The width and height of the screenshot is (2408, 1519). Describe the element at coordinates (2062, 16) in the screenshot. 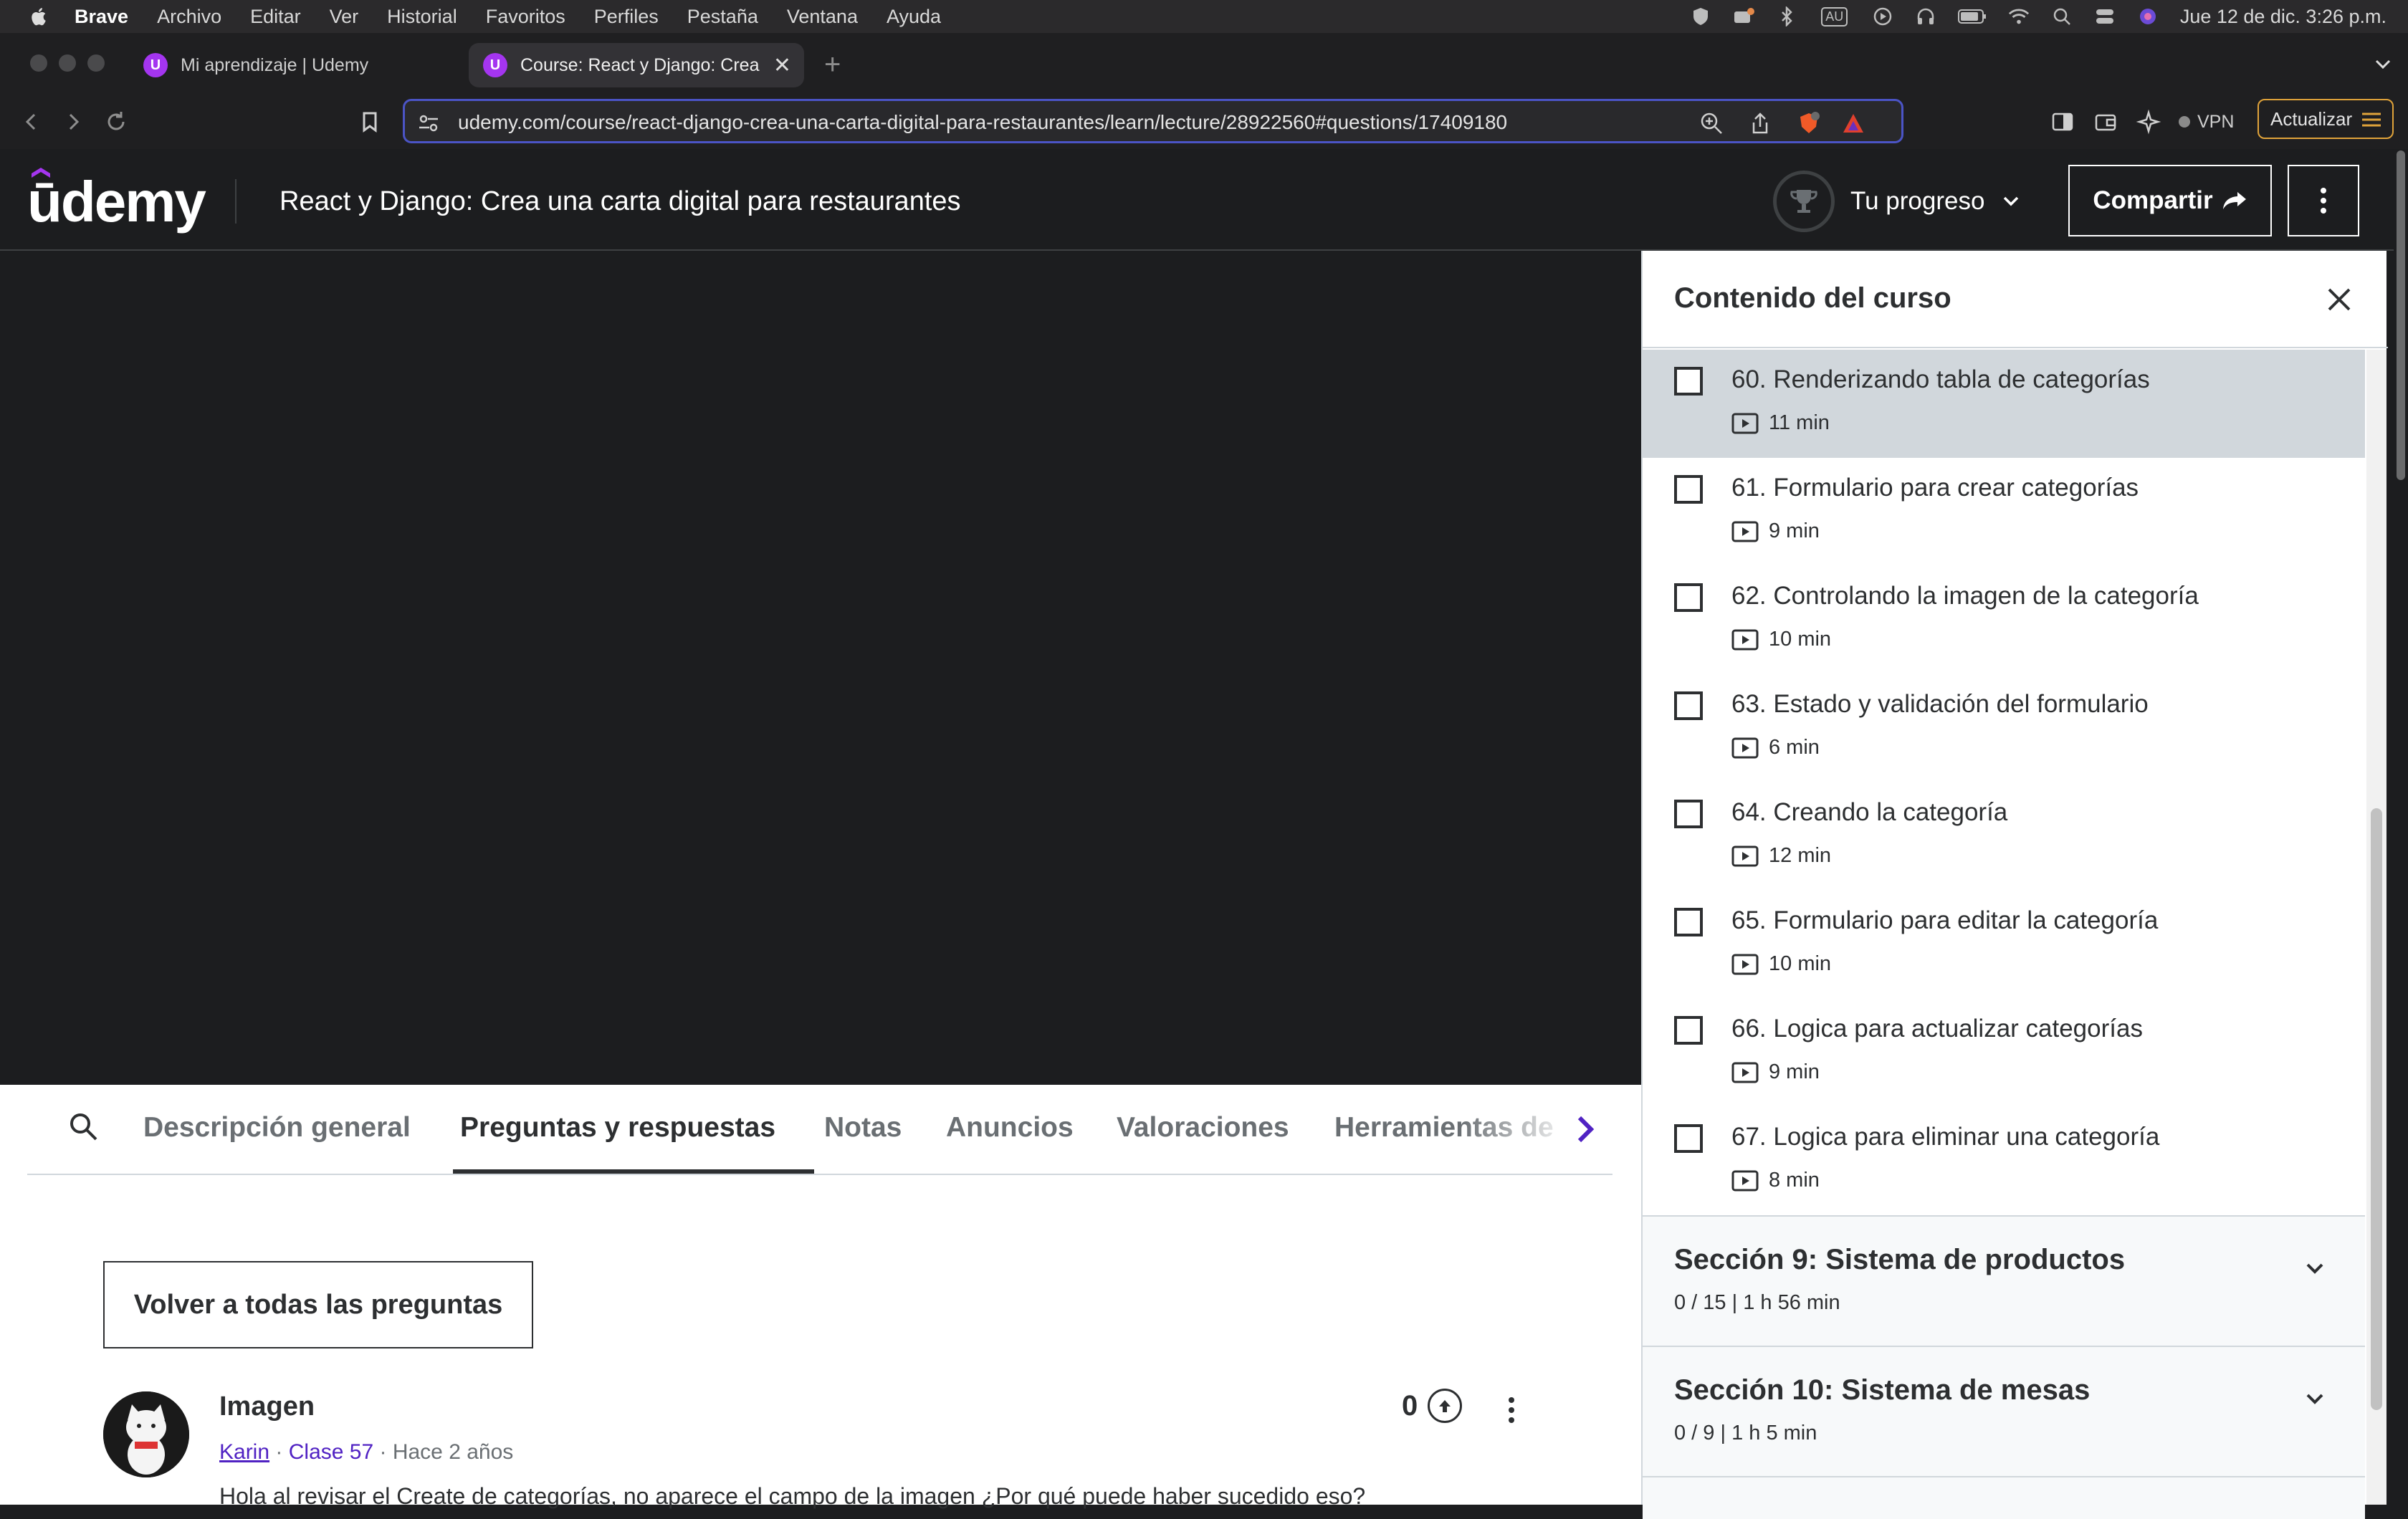

I see `spotlight-search-icon` at that location.